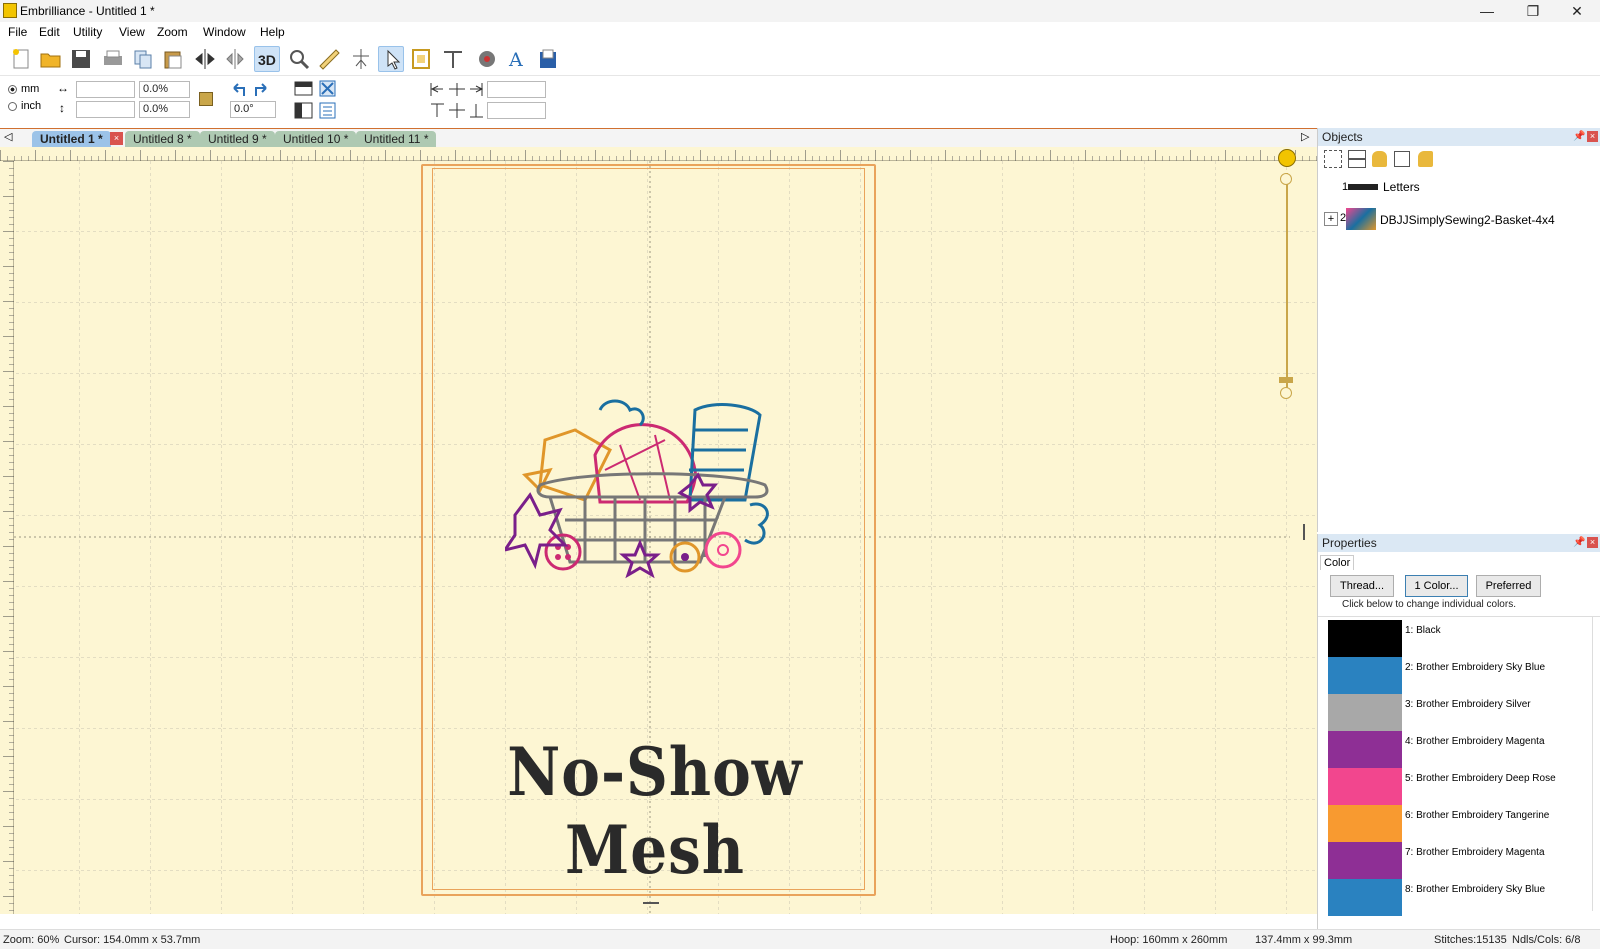 This screenshot has width=1600, height=949. Describe the element at coordinates (1287, 158) in the screenshot. I see `hoop-origin-icon` at that location.